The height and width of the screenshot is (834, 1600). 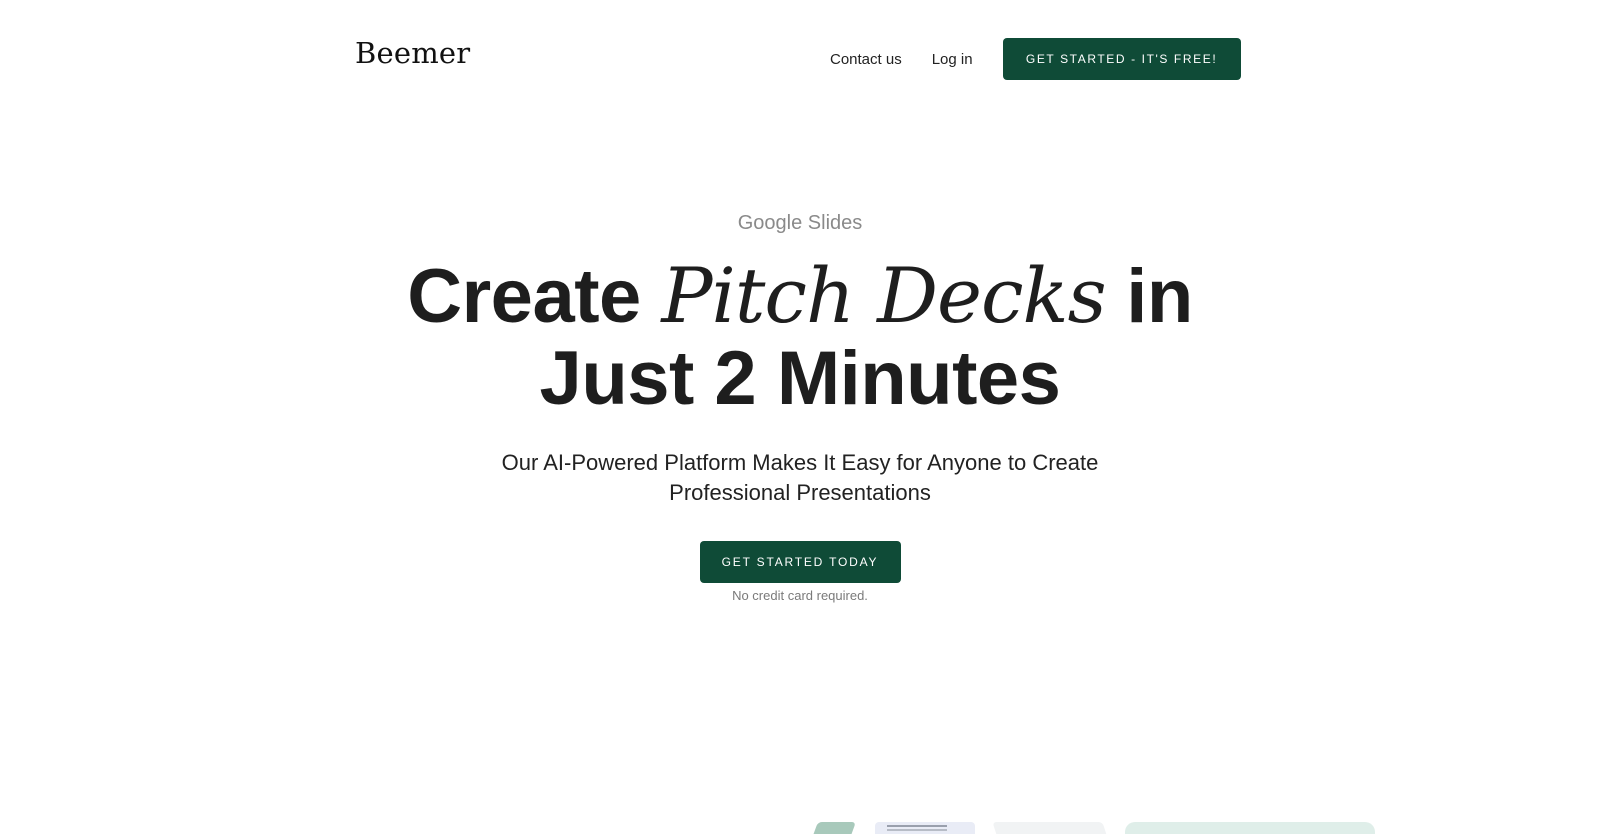 What do you see at coordinates (800, 595) in the screenshot?
I see `no-credit-card-note: No credit card required.` at bounding box center [800, 595].